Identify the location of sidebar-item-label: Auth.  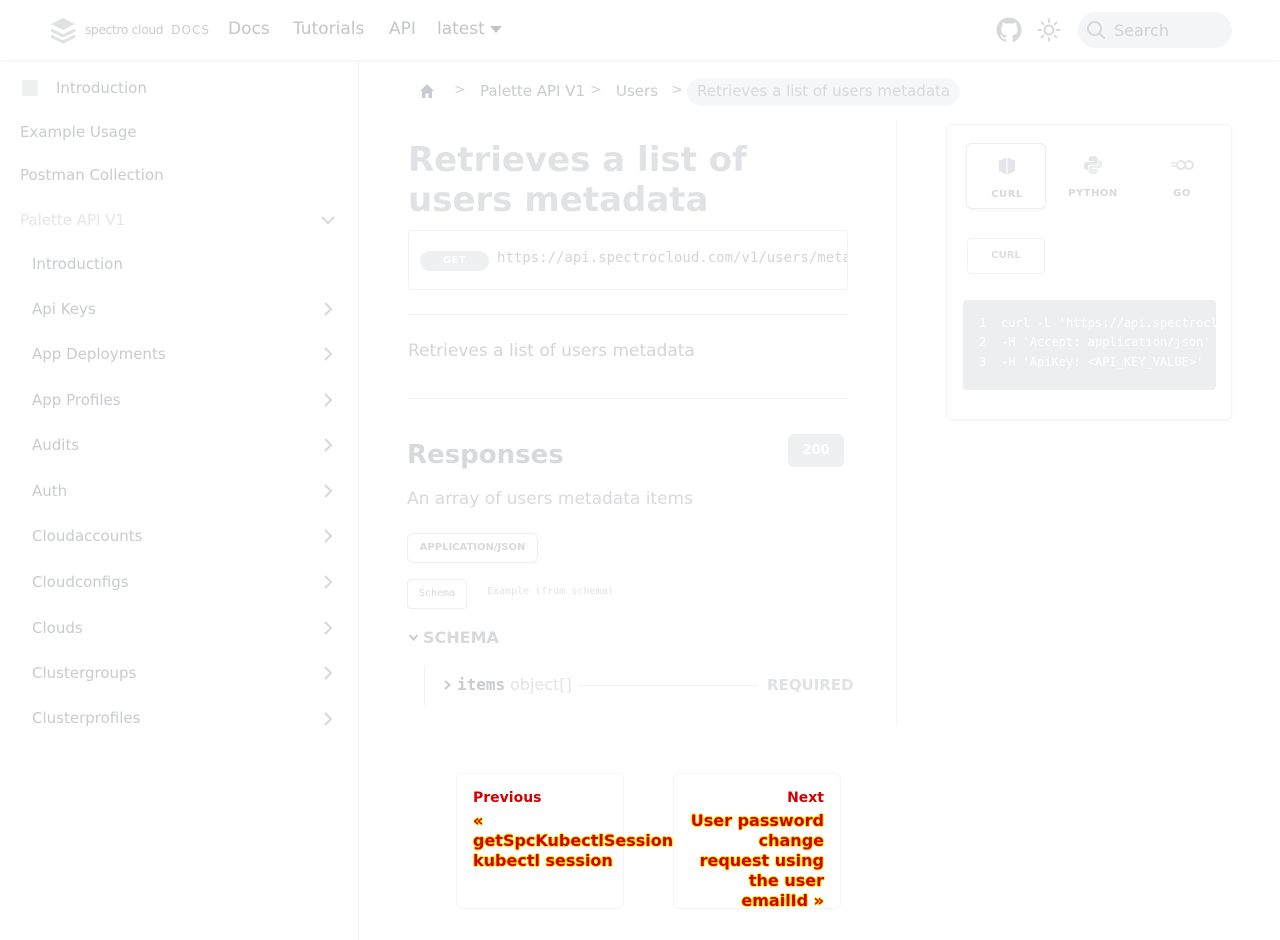
(50, 491).